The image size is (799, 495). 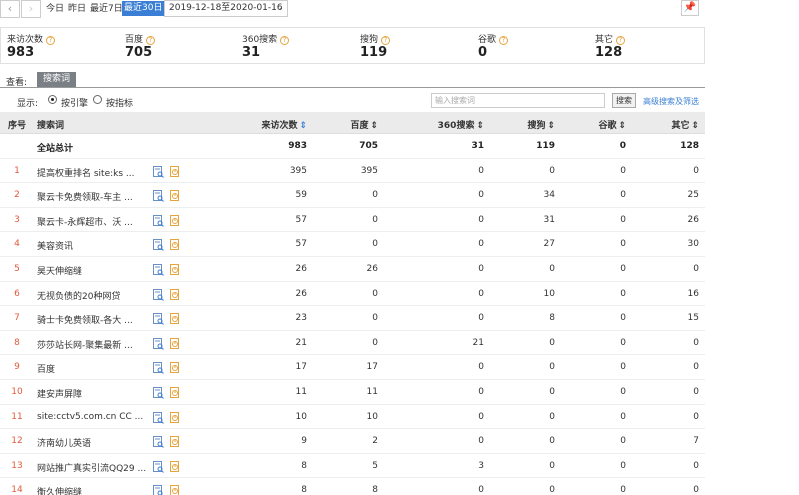 What do you see at coordinates (671, 101) in the screenshot?
I see `advanced-search-link: 高级搜索及筛选` at bounding box center [671, 101].